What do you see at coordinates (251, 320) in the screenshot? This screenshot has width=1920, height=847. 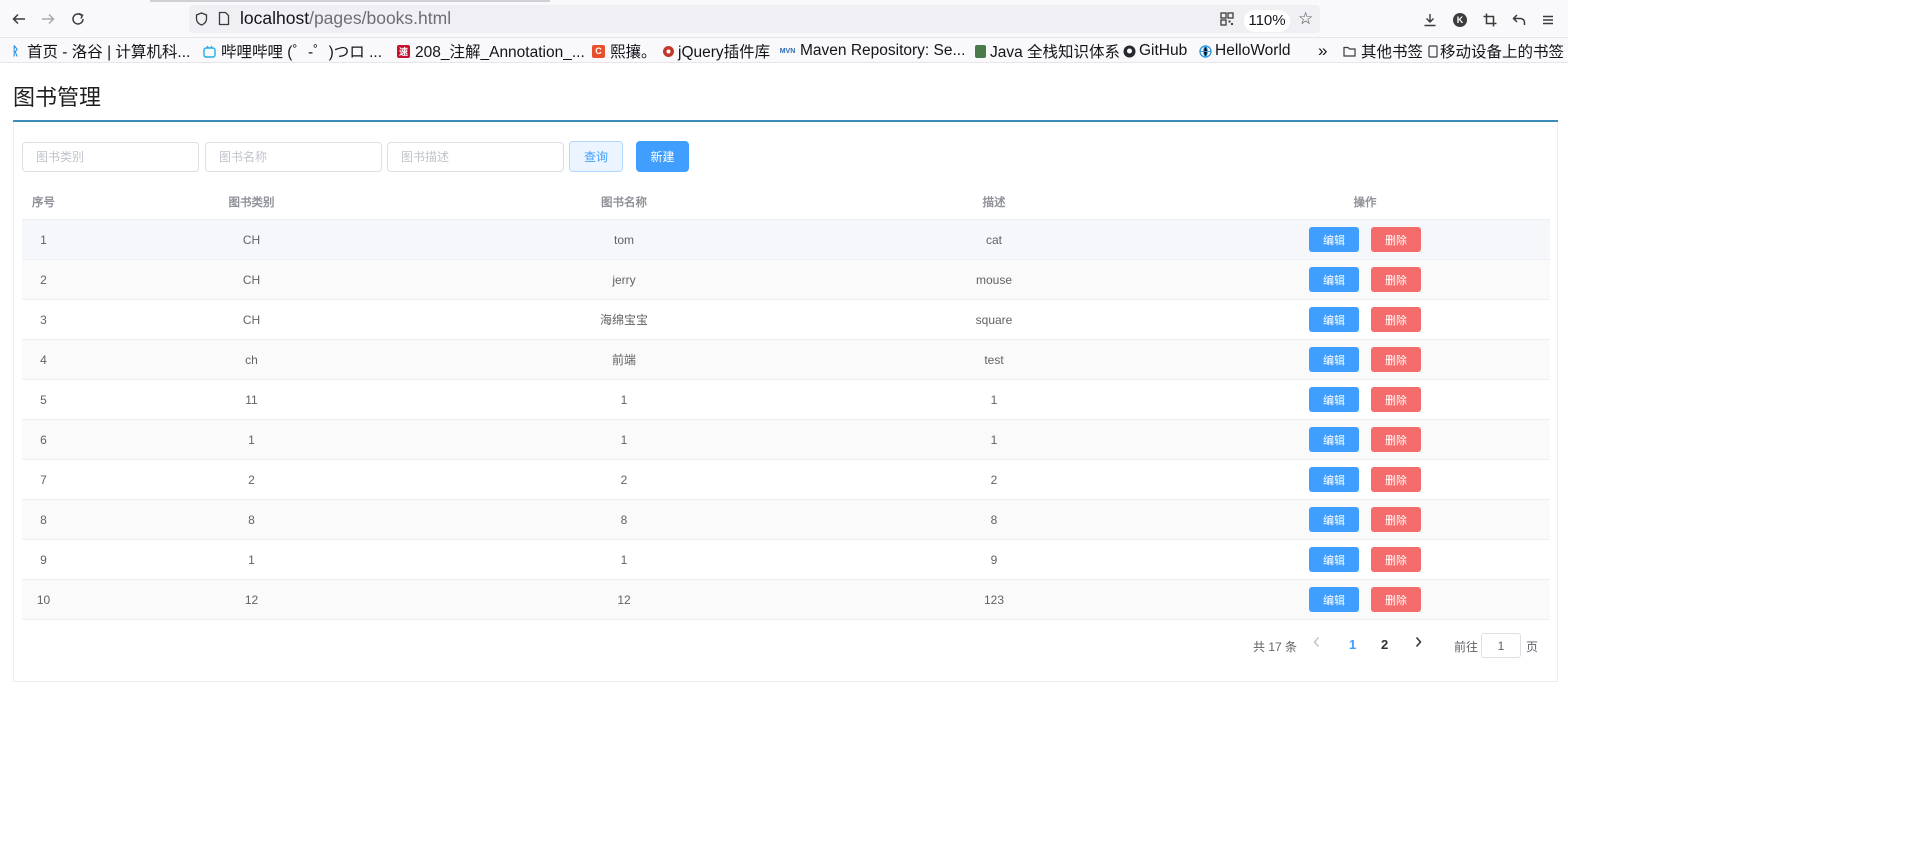 I see `cell-category: CH` at bounding box center [251, 320].